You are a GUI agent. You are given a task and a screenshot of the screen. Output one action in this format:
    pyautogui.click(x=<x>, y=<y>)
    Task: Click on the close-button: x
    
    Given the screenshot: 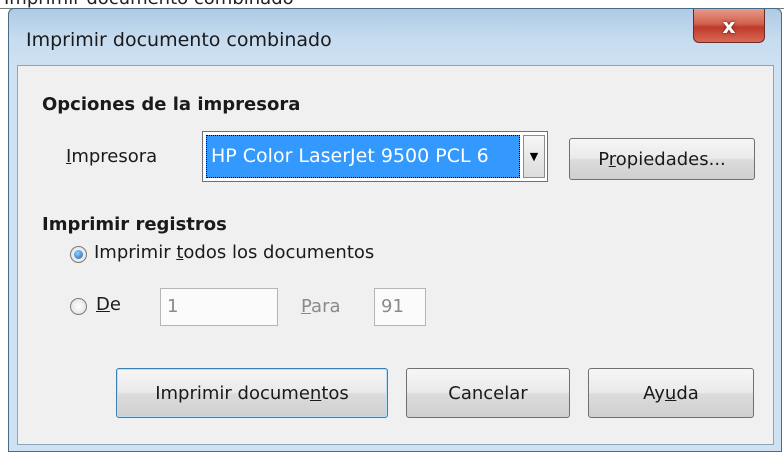 What is the action you would take?
    pyautogui.click(x=729, y=26)
    